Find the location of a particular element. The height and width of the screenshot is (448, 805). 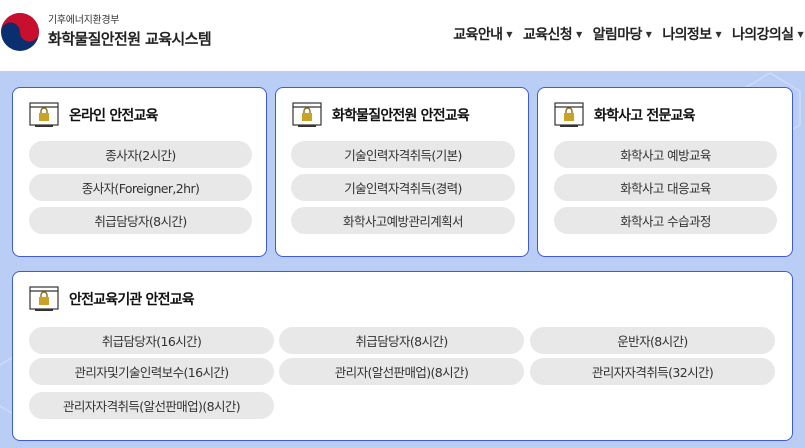

course-button: 화학사고 수습과정 is located at coordinates (665, 220).